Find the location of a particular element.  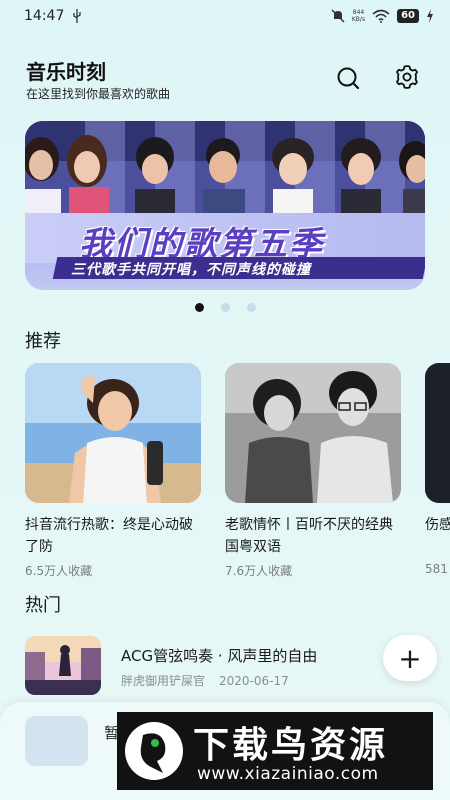

recommend-card: 老歌情怀丨百听不厌的经典国粤双语 7.6万人收藏 is located at coordinates (313, 471).